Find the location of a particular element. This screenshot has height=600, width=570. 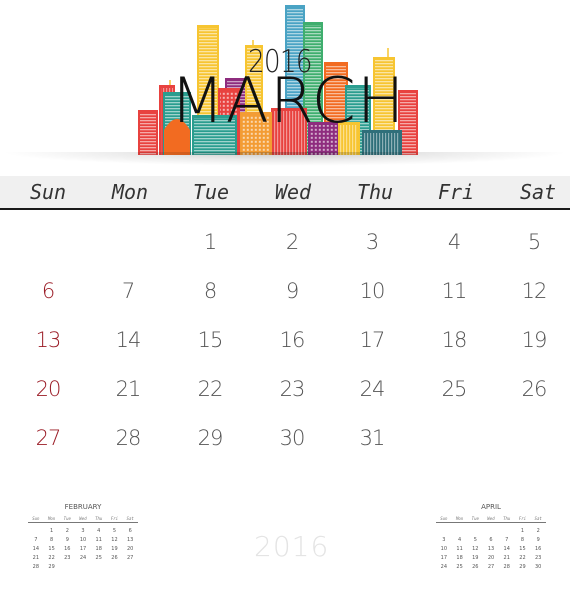

mini-day: 14 is located at coordinates (506, 548).